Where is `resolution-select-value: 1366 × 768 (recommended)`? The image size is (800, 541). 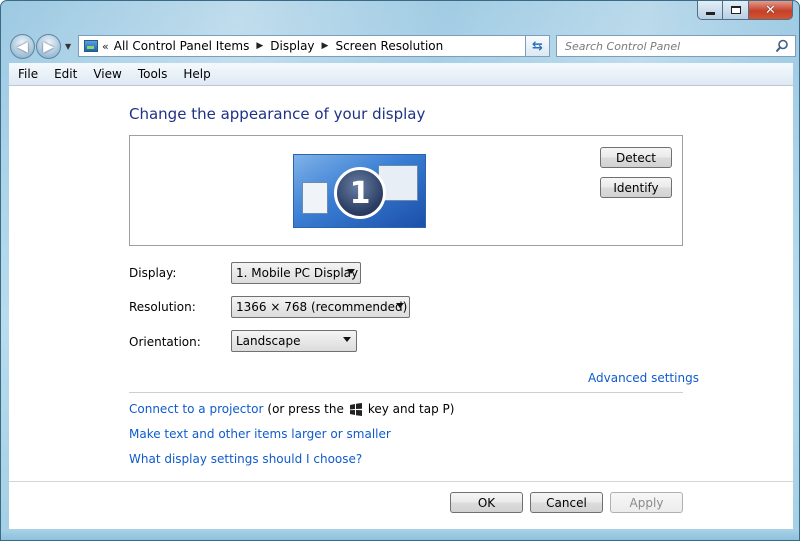
resolution-select-value: 1366 × 768 (recommended) is located at coordinates (322, 307).